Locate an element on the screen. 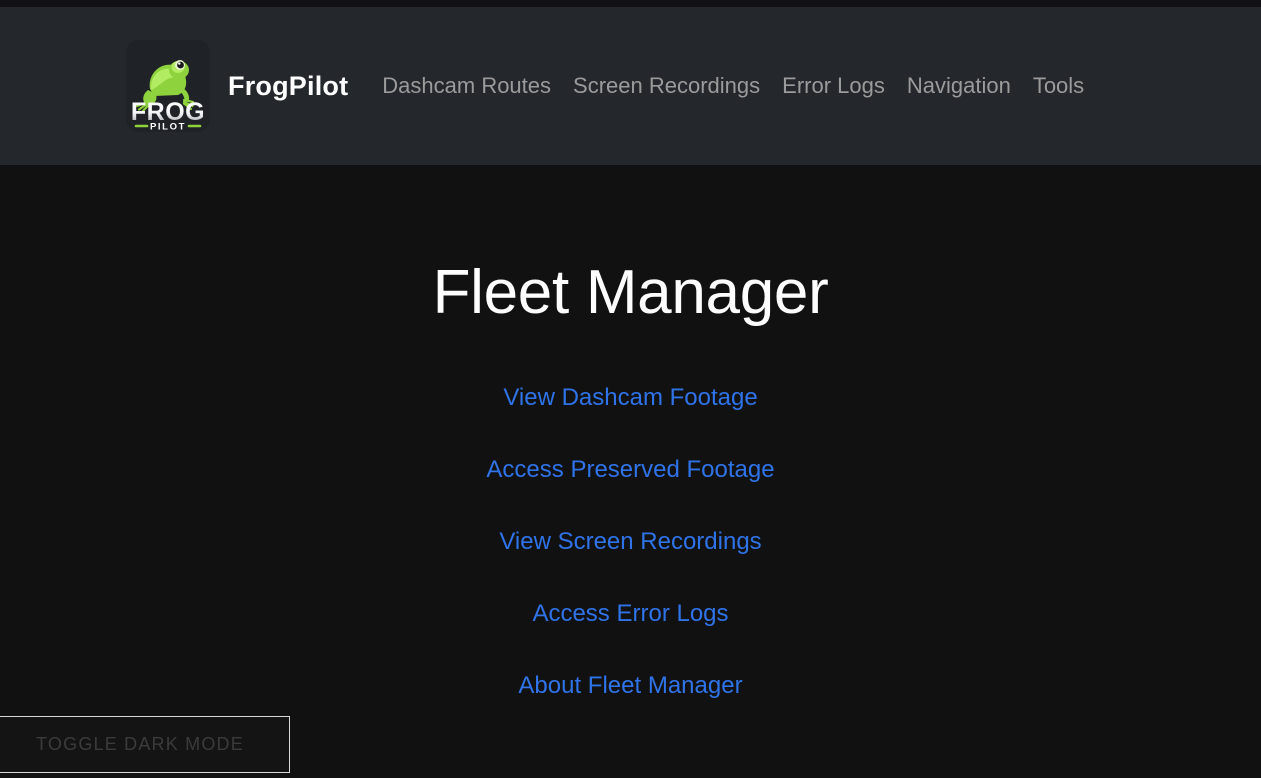 Image resolution: width=1261 pixels, height=778 pixels. window-top-strip is located at coordinates (630, 3).